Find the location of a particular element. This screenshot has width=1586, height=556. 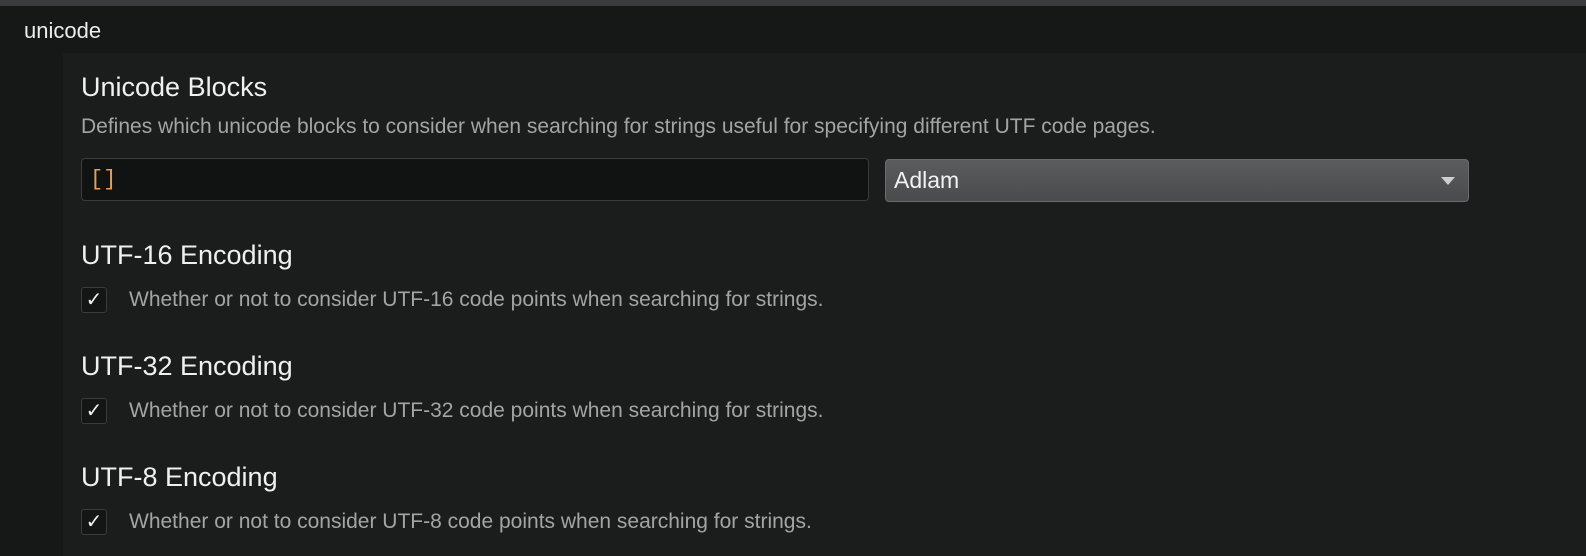

window-top-strip is located at coordinates (793, 3).